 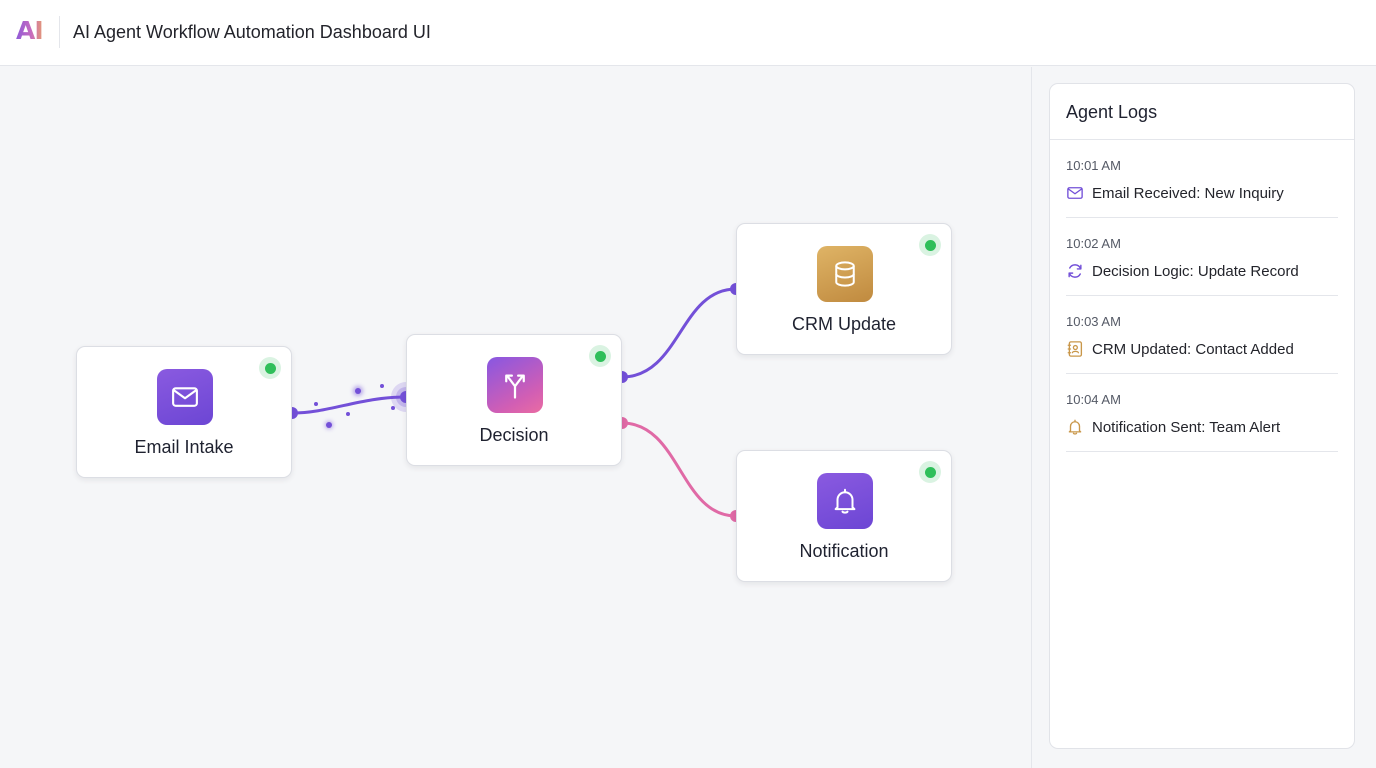 I want to click on log-time: 10:03 AM, so click(x=1093, y=321).